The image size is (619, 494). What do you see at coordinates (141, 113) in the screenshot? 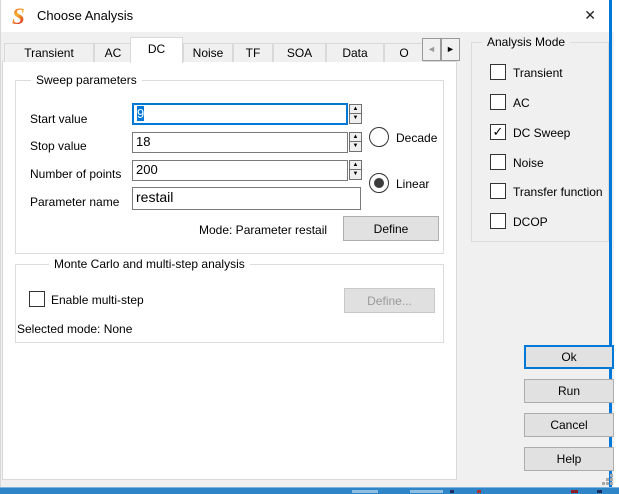
I see `start-value-selected-text: 9` at bounding box center [141, 113].